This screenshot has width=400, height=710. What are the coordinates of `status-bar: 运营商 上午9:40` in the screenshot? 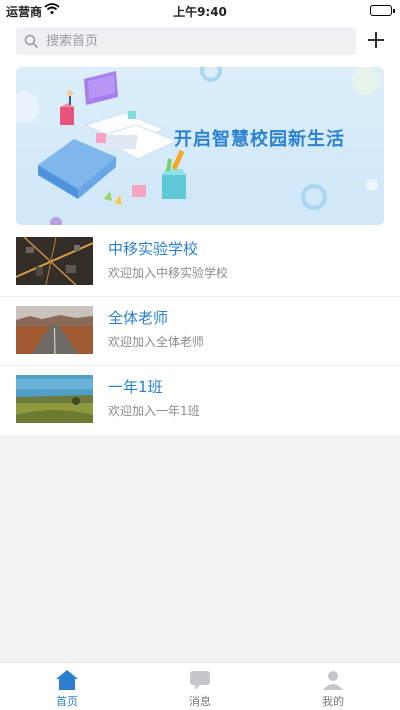 It's located at (200, 11).